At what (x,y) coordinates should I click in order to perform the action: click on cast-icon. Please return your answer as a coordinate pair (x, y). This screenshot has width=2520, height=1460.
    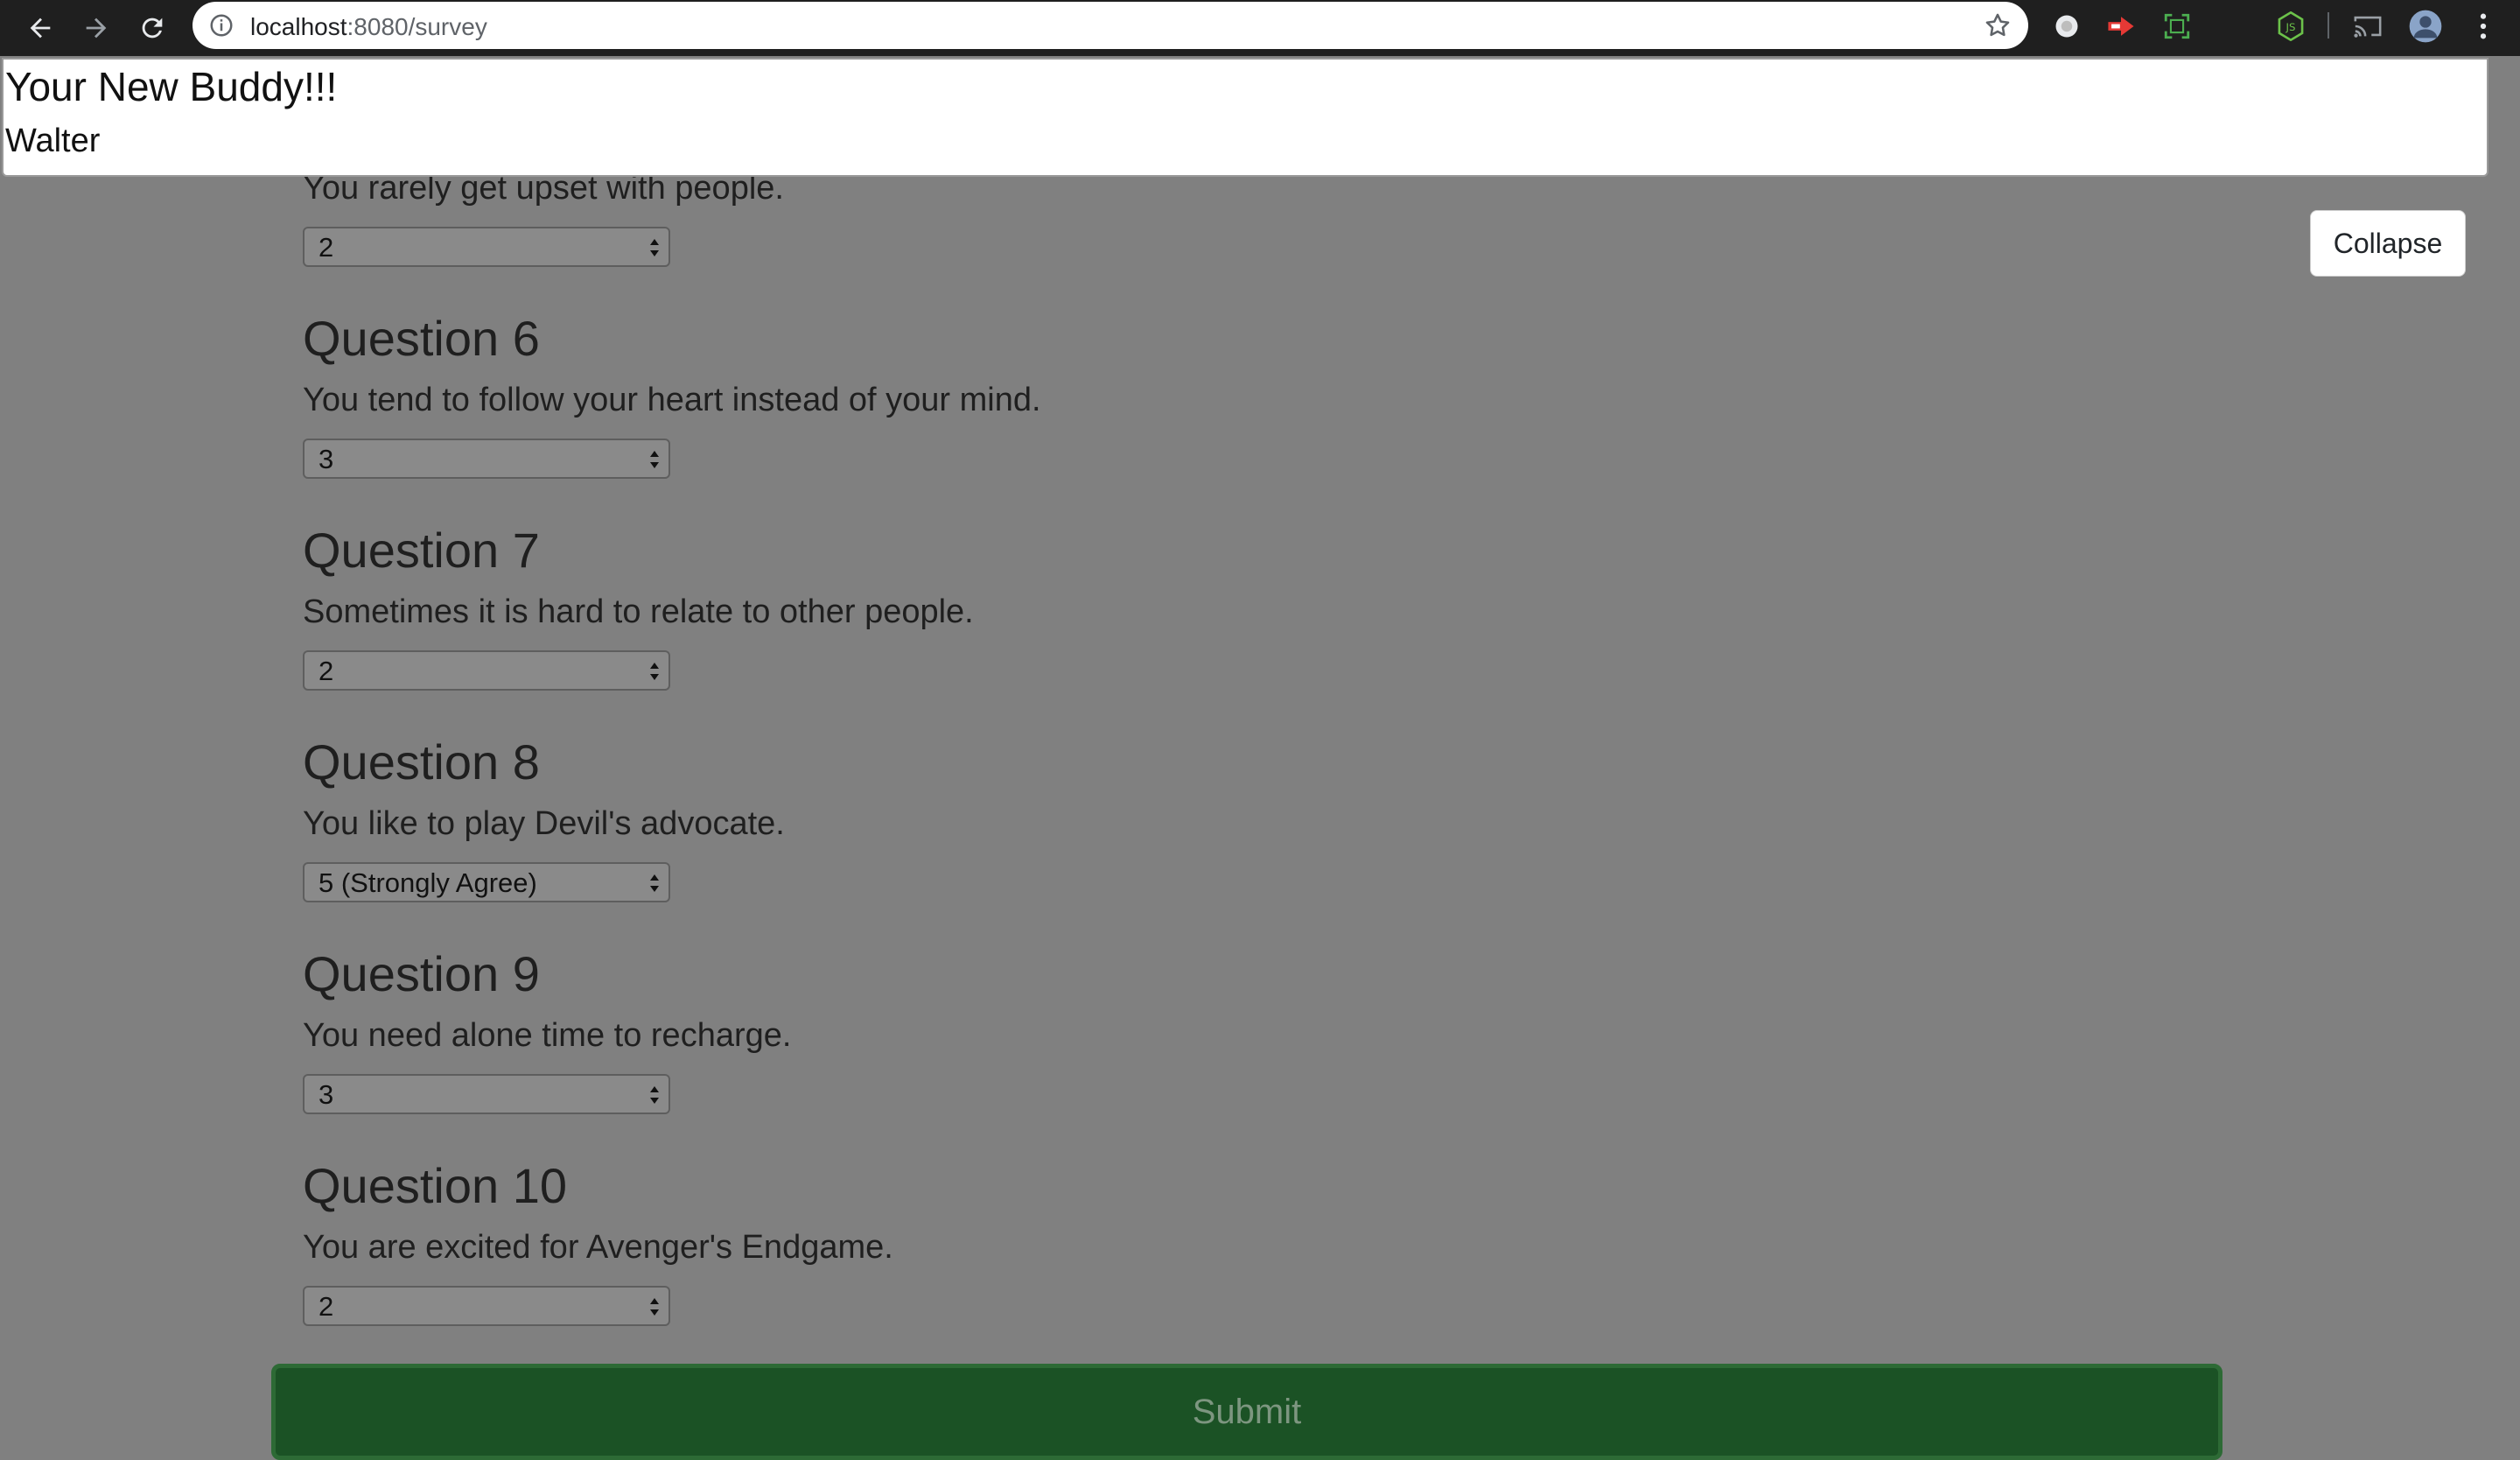
    Looking at the image, I should click on (2367, 26).